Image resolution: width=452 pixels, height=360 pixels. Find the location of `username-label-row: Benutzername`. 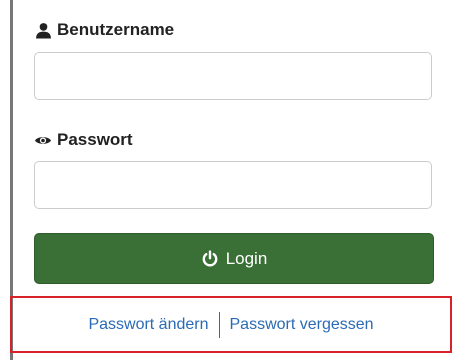

username-label-row: Benutzername is located at coordinates (104, 30).